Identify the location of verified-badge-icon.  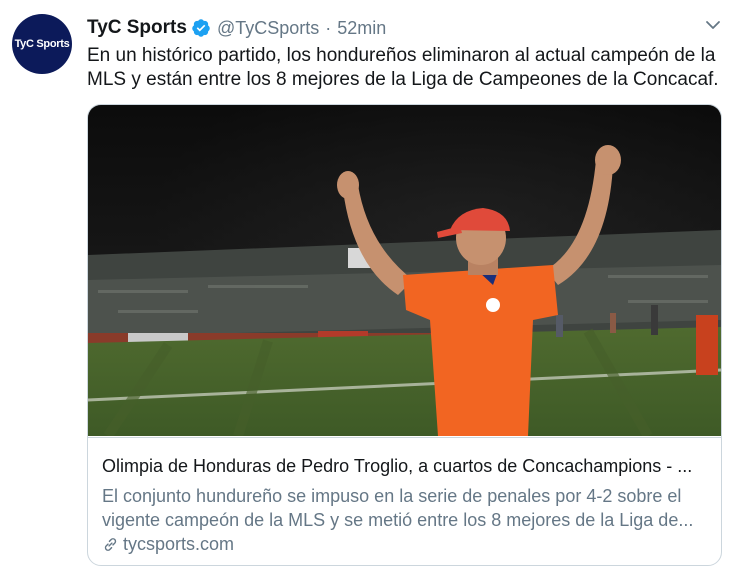
(201, 28).